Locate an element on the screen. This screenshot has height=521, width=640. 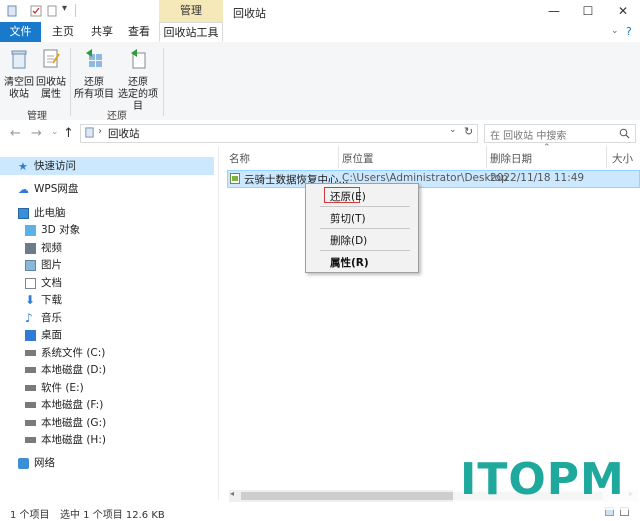
sidebar-item-drive-h: 本地磁盘 (H:) is located at coordinates (65, 440).